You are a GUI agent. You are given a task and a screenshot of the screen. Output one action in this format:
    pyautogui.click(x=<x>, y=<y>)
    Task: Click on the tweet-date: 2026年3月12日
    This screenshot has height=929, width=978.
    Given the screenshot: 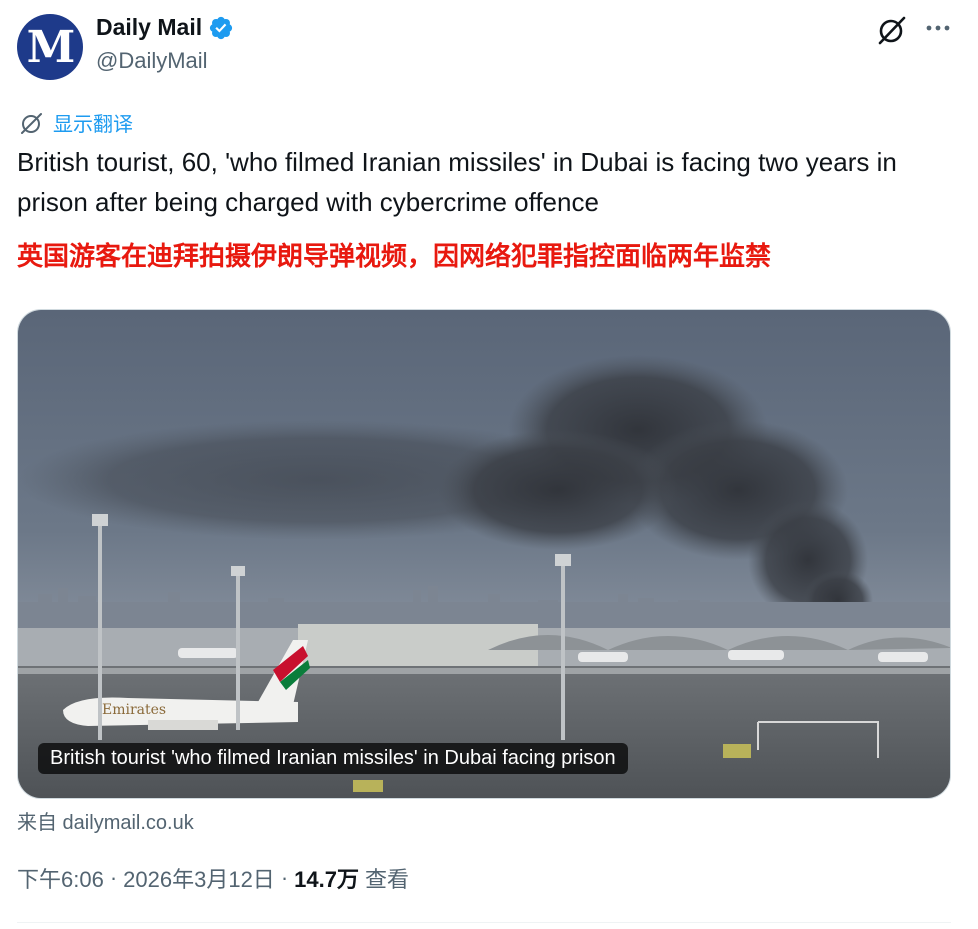 What is the action you would take?
    pyautogui.click(x=199, y=878)
    